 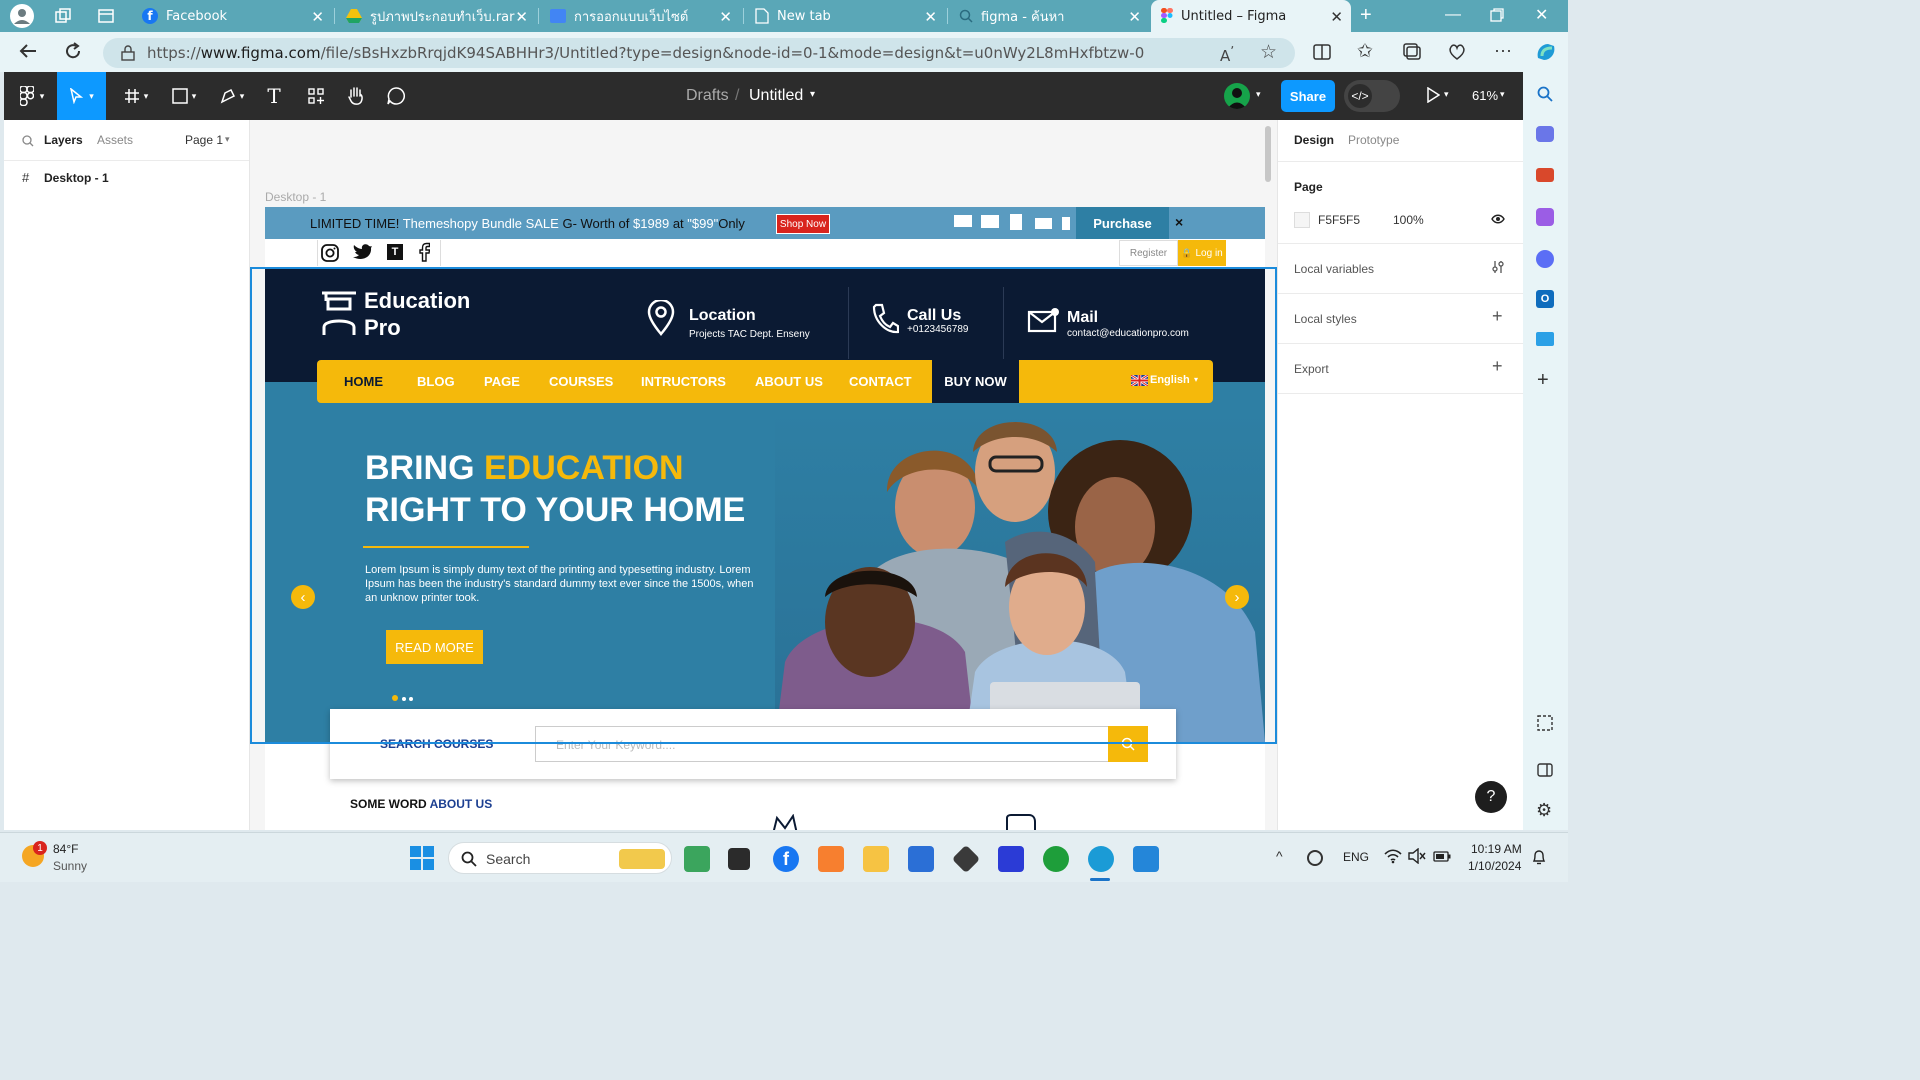 What do you see at coordinates (1251, 16) in the screenshot?
I see `tab-figma-untitled: Untitled – Figma ✕` at bounding box center [1251, 16].